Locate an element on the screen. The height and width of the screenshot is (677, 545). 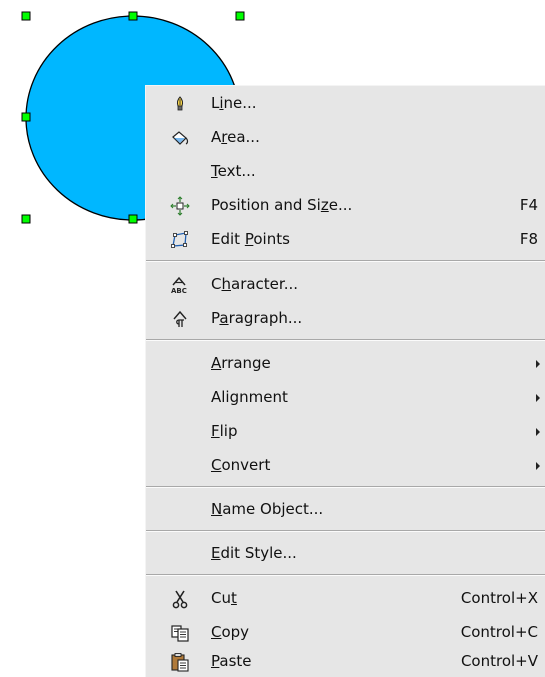
menu-item-paste-label: Paste is located at coordinates (231, 661).